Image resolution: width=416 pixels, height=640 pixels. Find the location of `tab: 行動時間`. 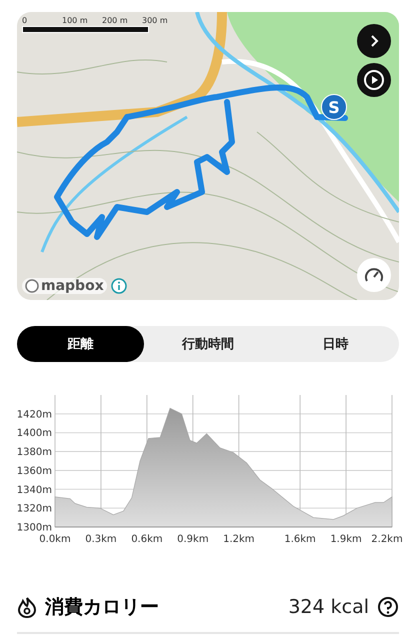

tab: 行動時間 is located at coordinates (208, 344).